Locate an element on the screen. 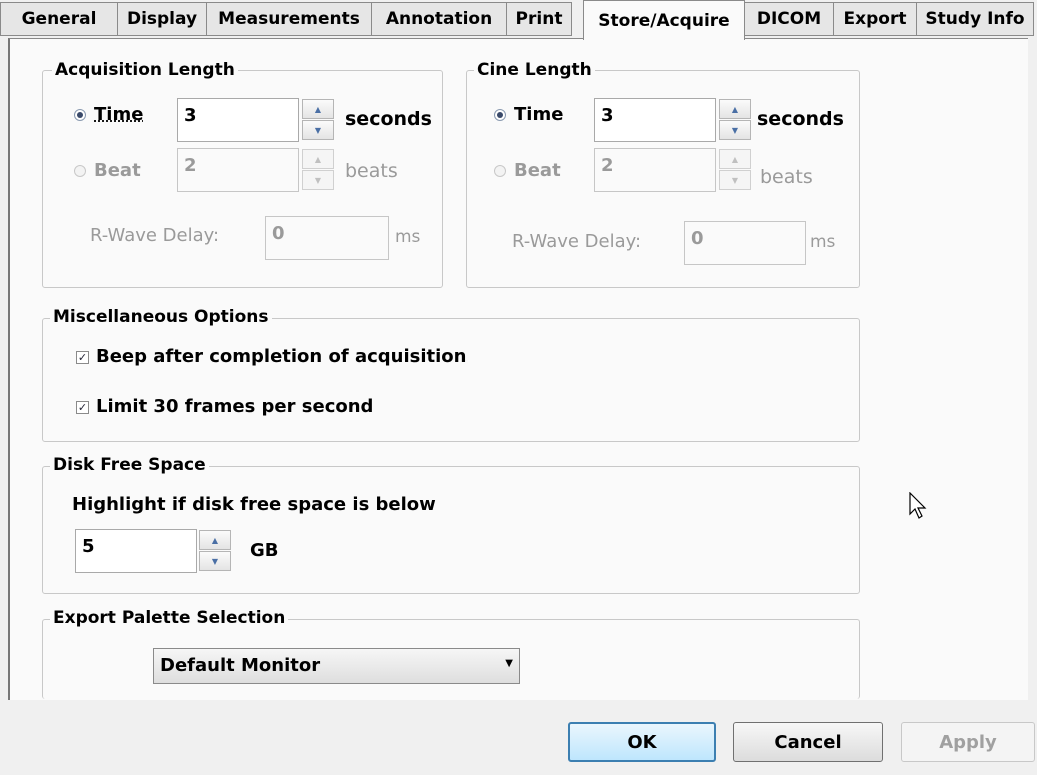  disk-free-space-spinner: ▲ ▼ is located at coordinates (215, 551).